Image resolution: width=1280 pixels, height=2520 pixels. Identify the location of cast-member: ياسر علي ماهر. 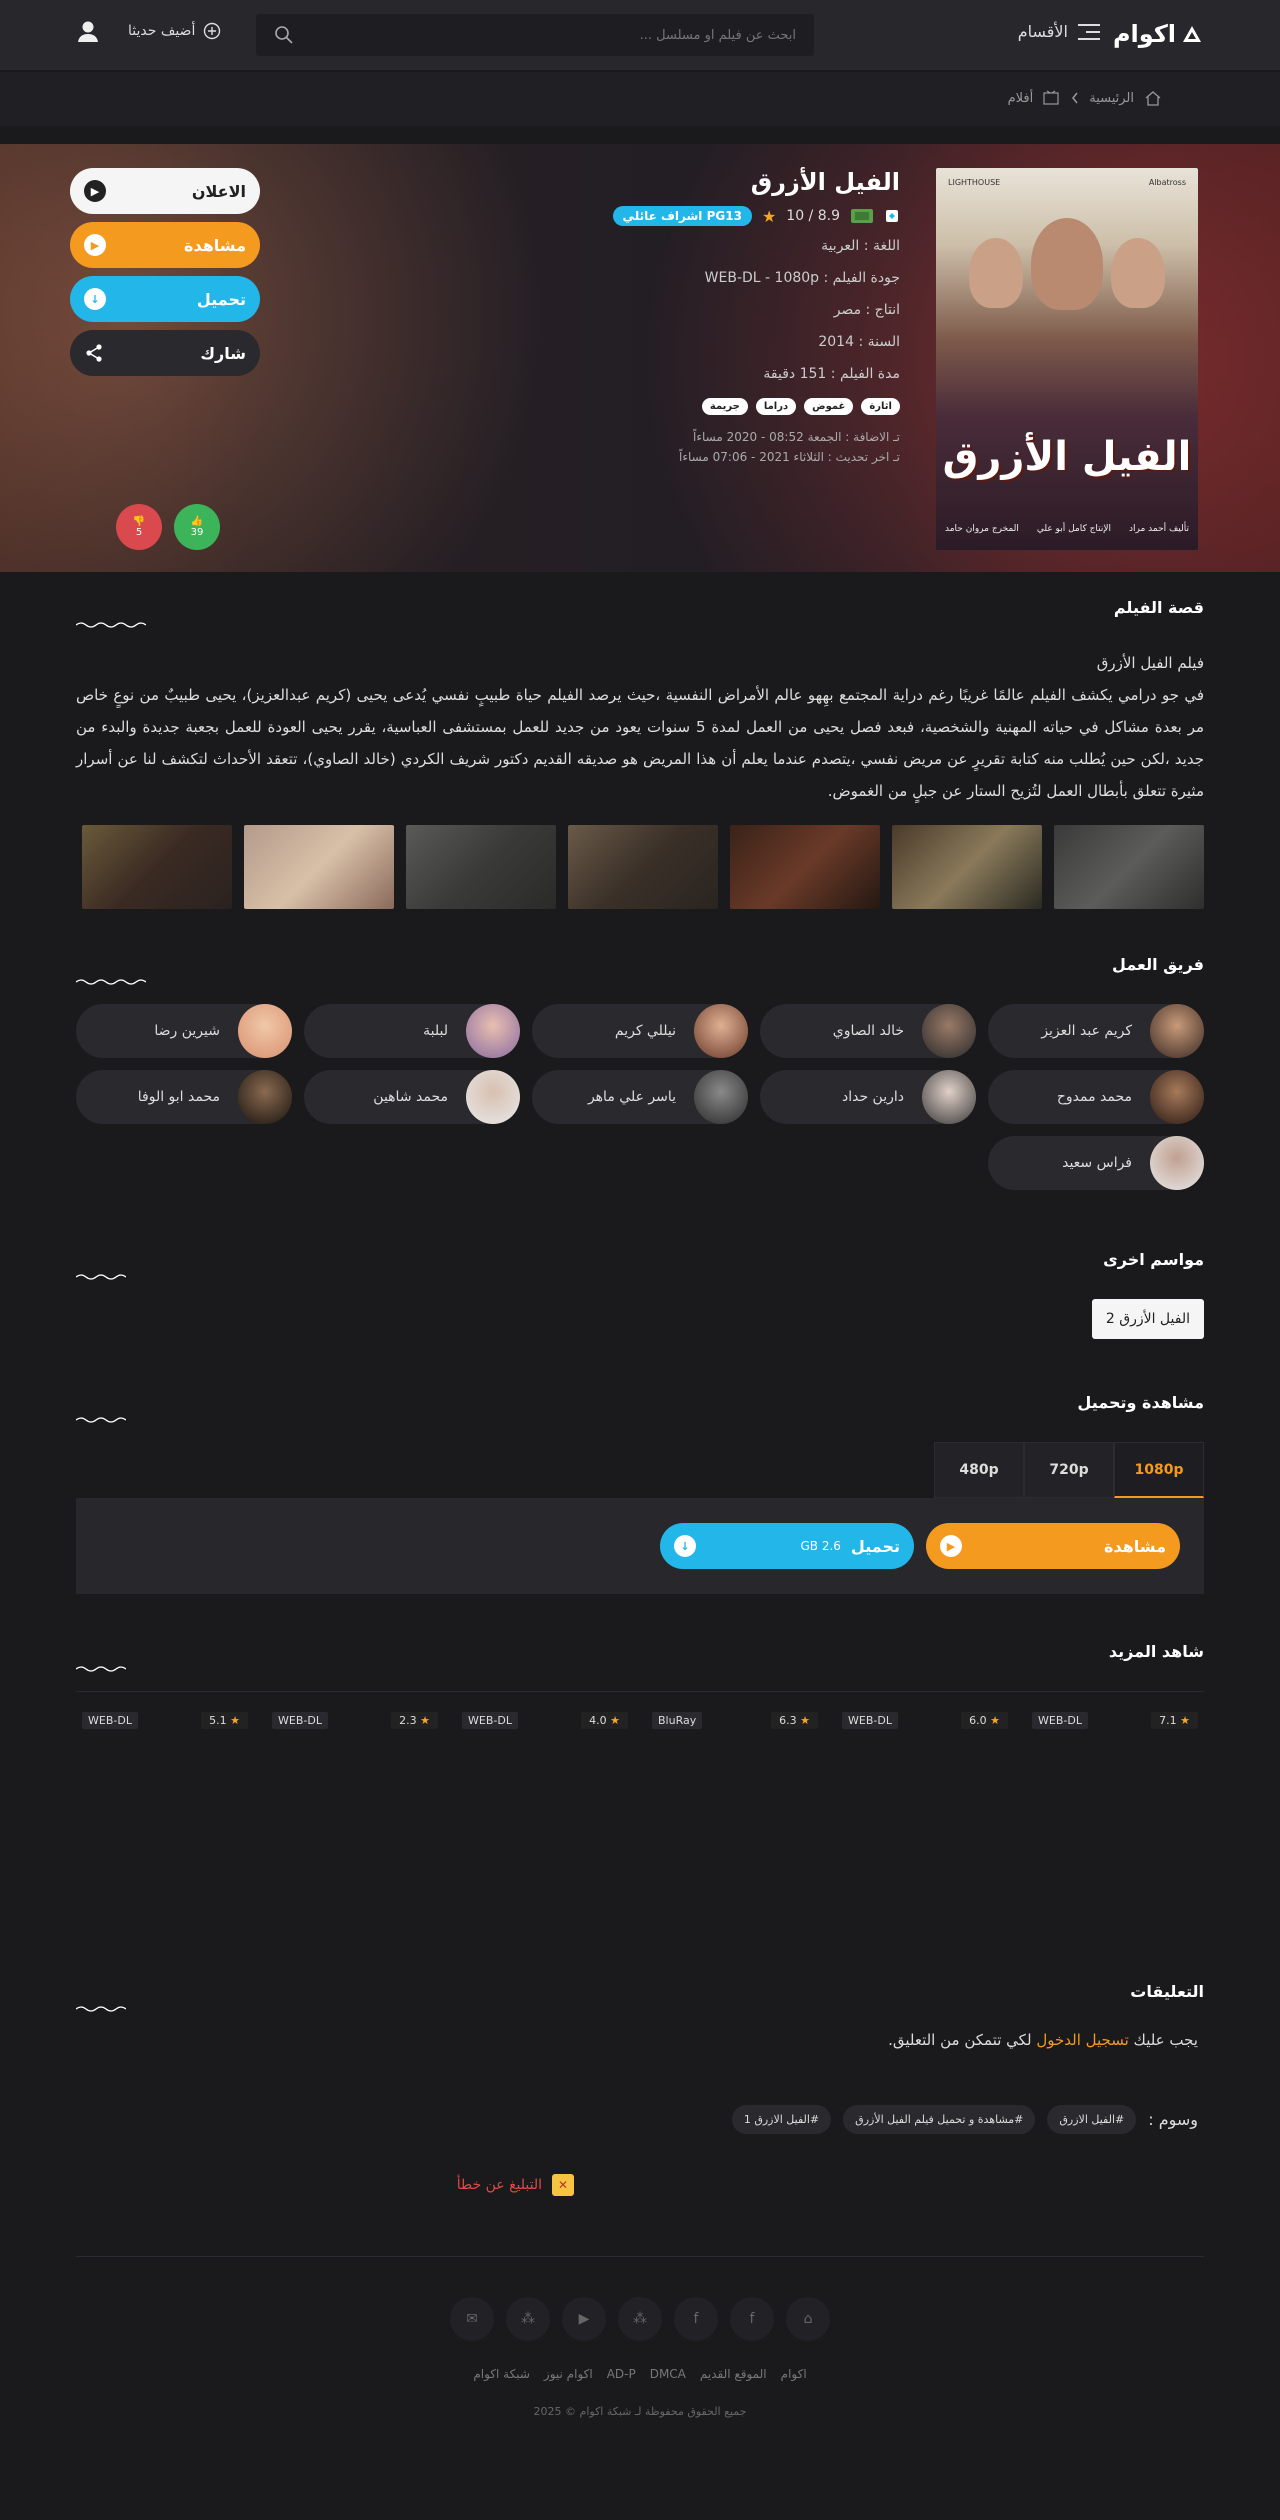
(640, 1097).